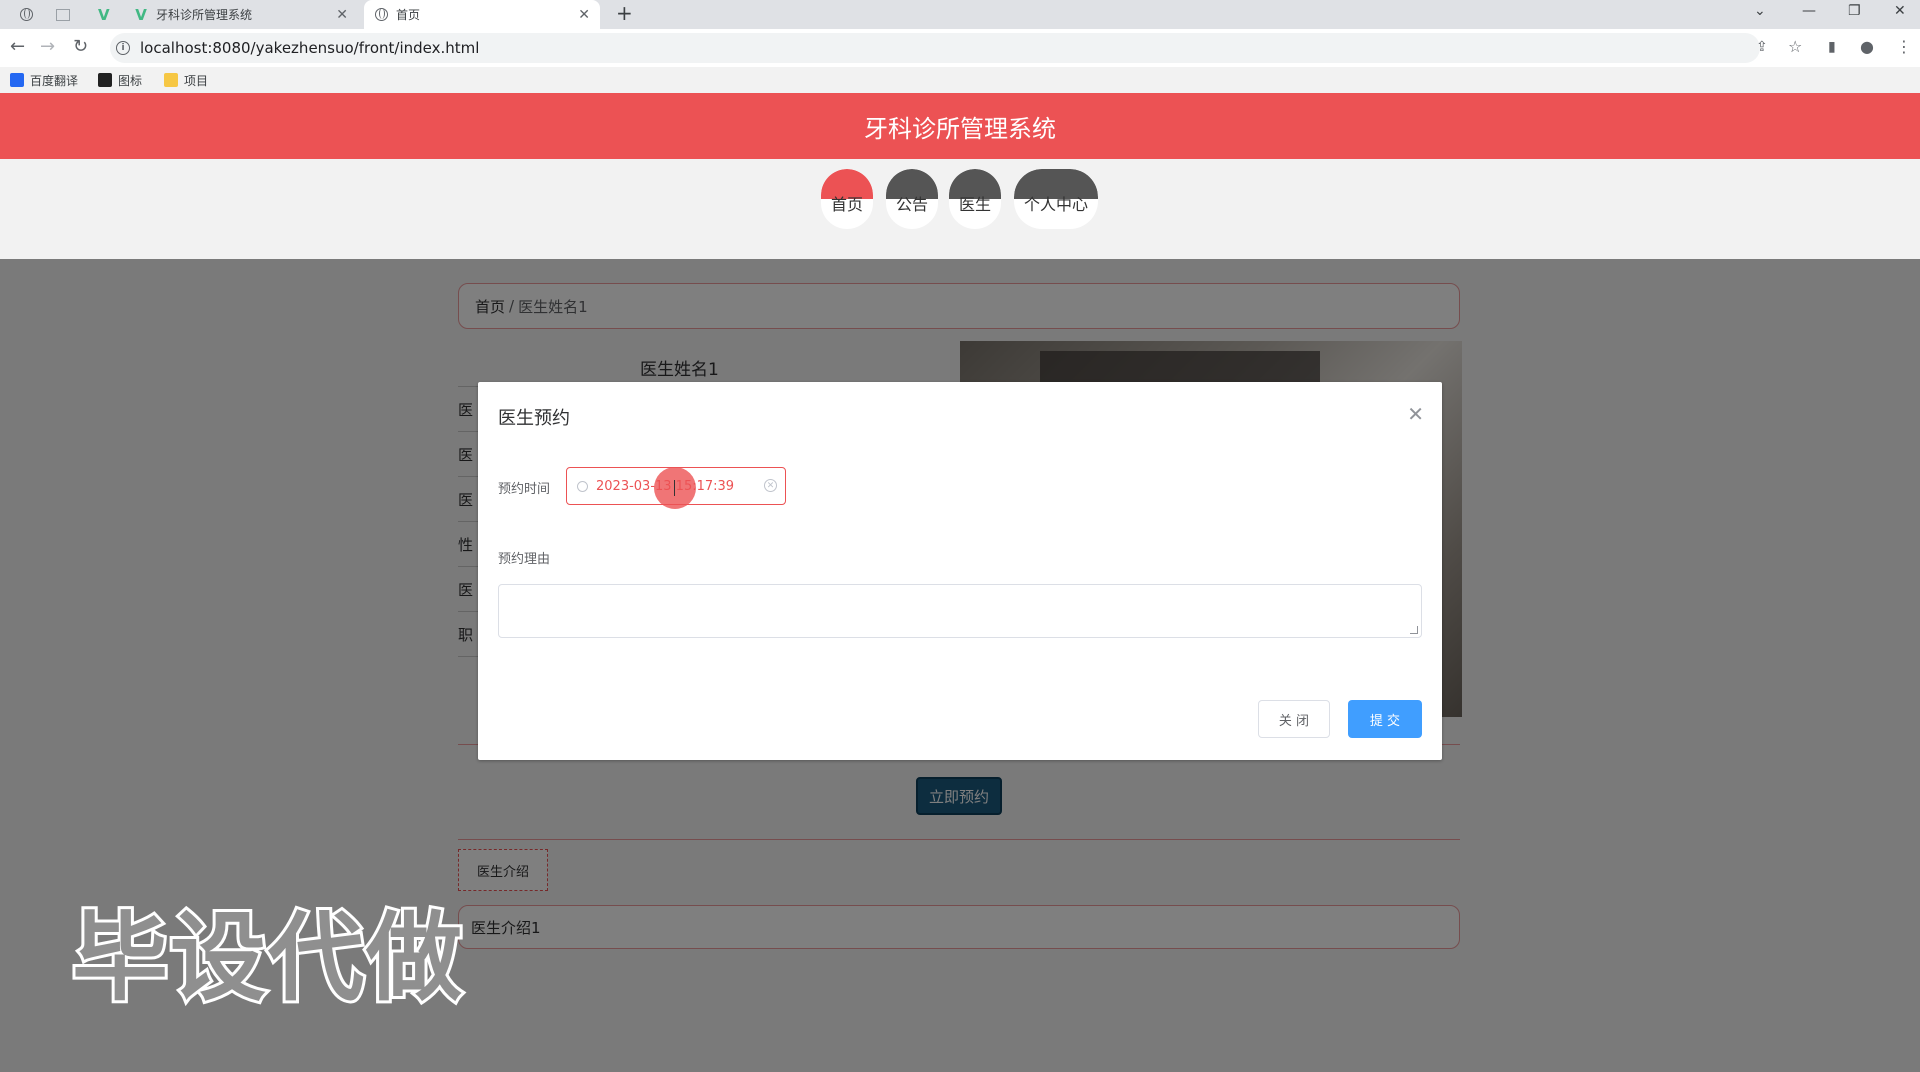 This screenshot has width=1920, height=1072. I want to click on blank-page-icon, so click(63, 14).